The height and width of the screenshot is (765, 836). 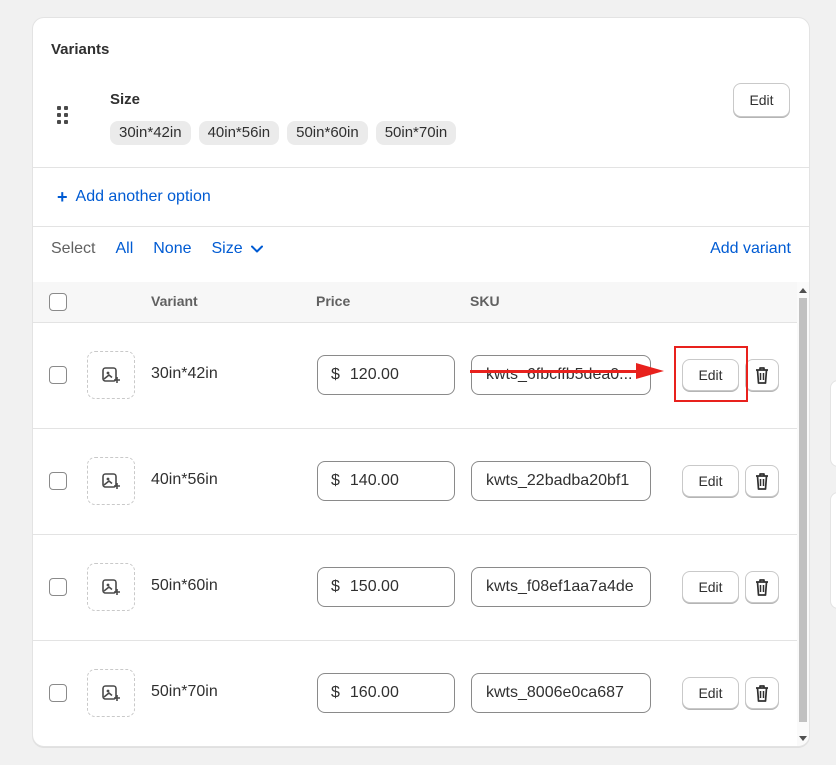 What do you see at coordinates (485, 301) in the screenshot?
I see `column-header-sku: SKU` at bounding box center [485, 301].